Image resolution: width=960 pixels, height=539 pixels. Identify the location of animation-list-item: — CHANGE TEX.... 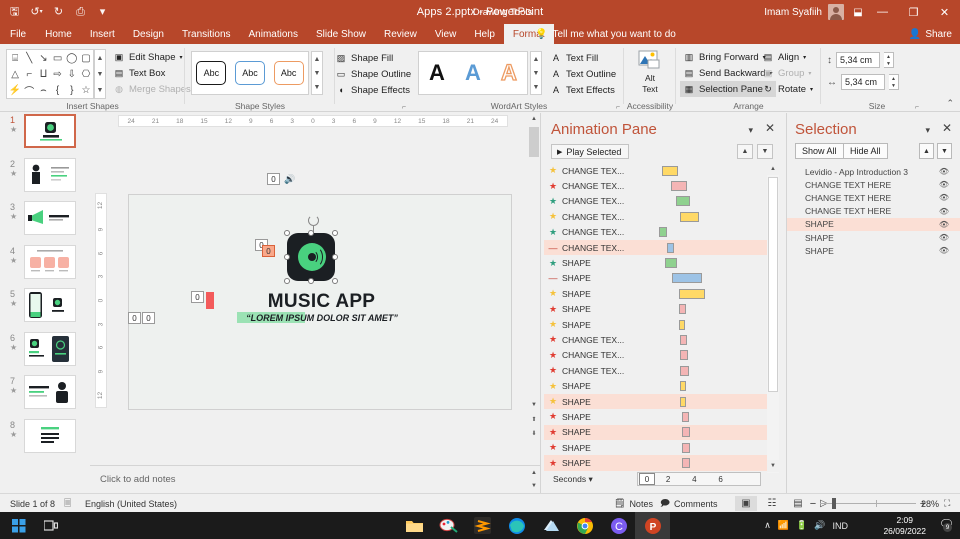
(655, 247).